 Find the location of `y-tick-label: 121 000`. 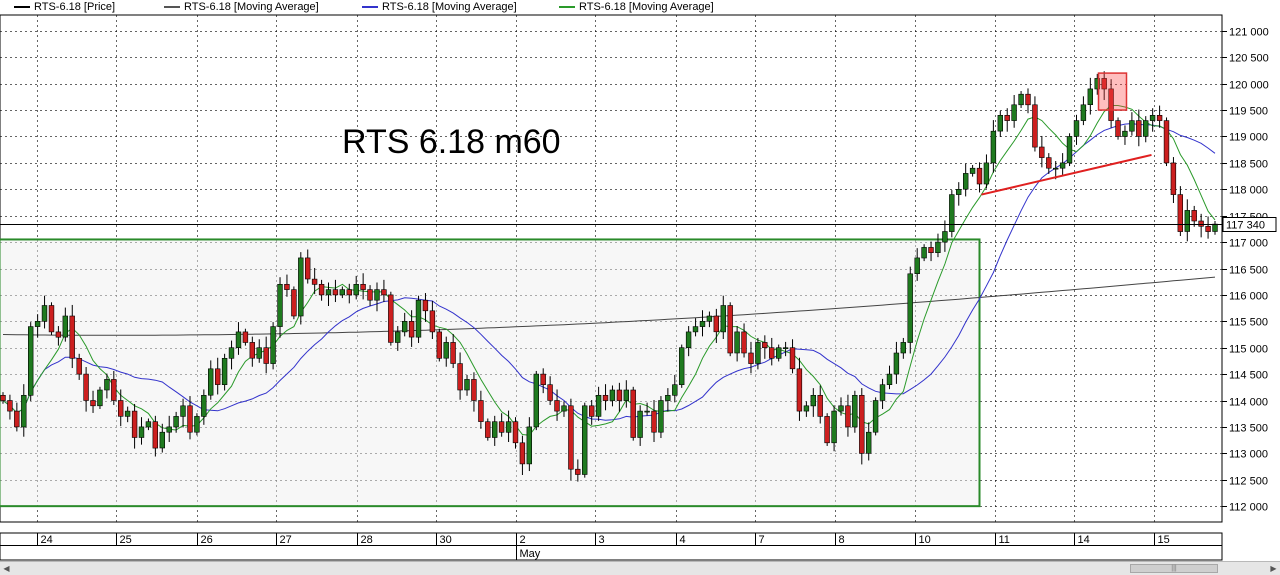

y-tick-label: 121 000 is located at coordinates (1249, 33).